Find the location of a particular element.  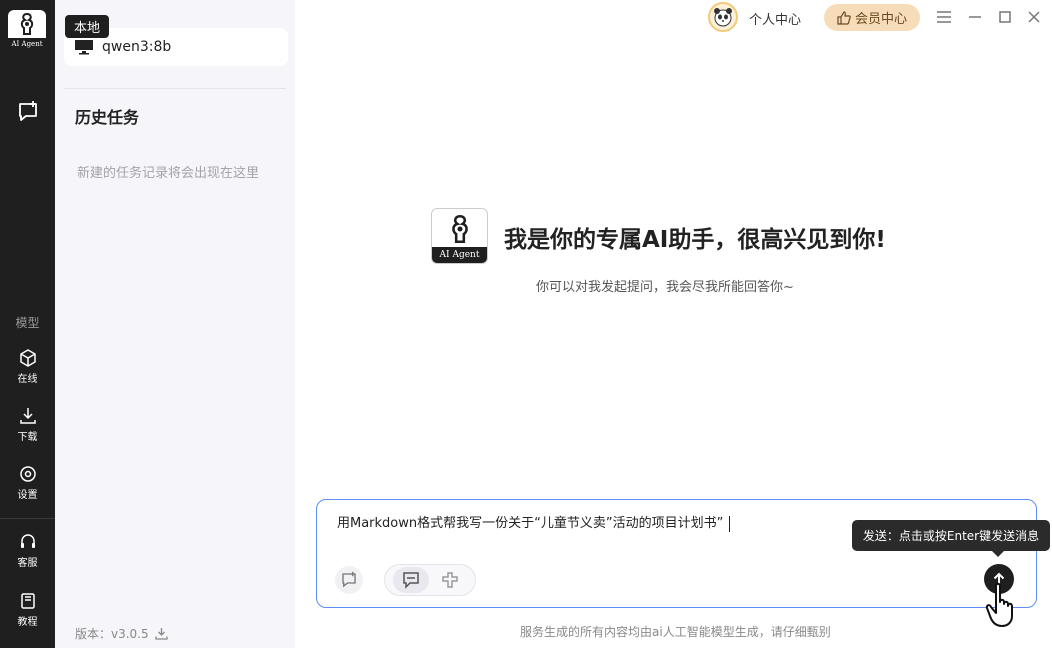

logo-caption: AI Agent is located at coordinates (27, 44).